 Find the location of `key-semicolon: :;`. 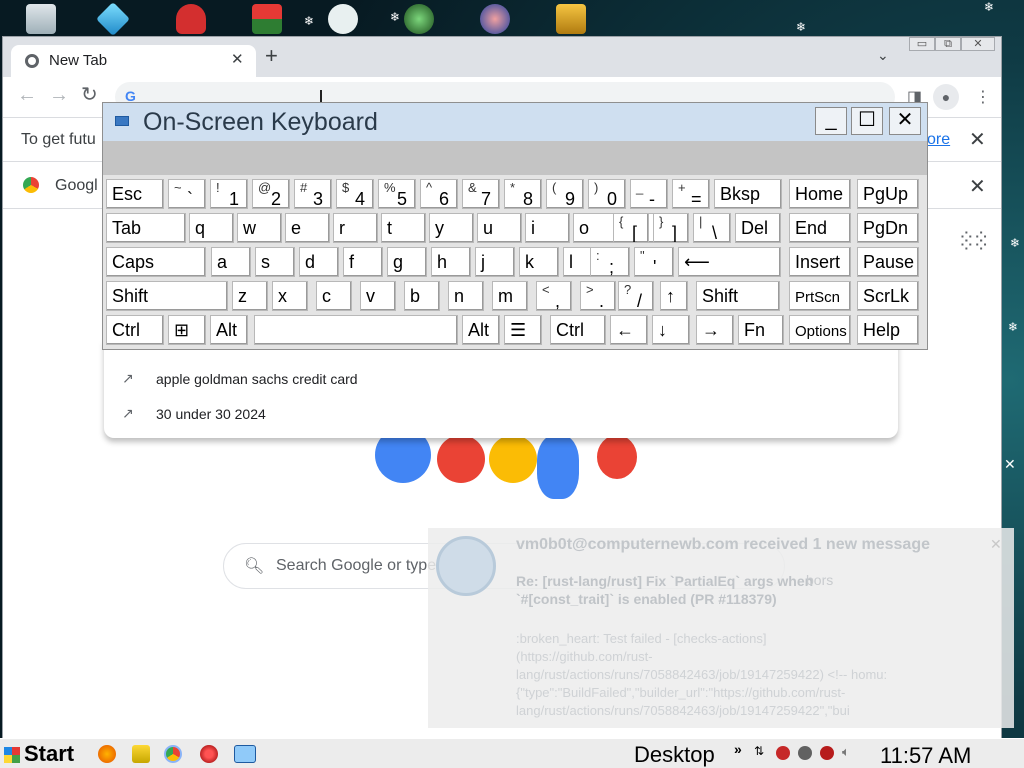

key-semicolon: :; is located at coordinates (610, 262).